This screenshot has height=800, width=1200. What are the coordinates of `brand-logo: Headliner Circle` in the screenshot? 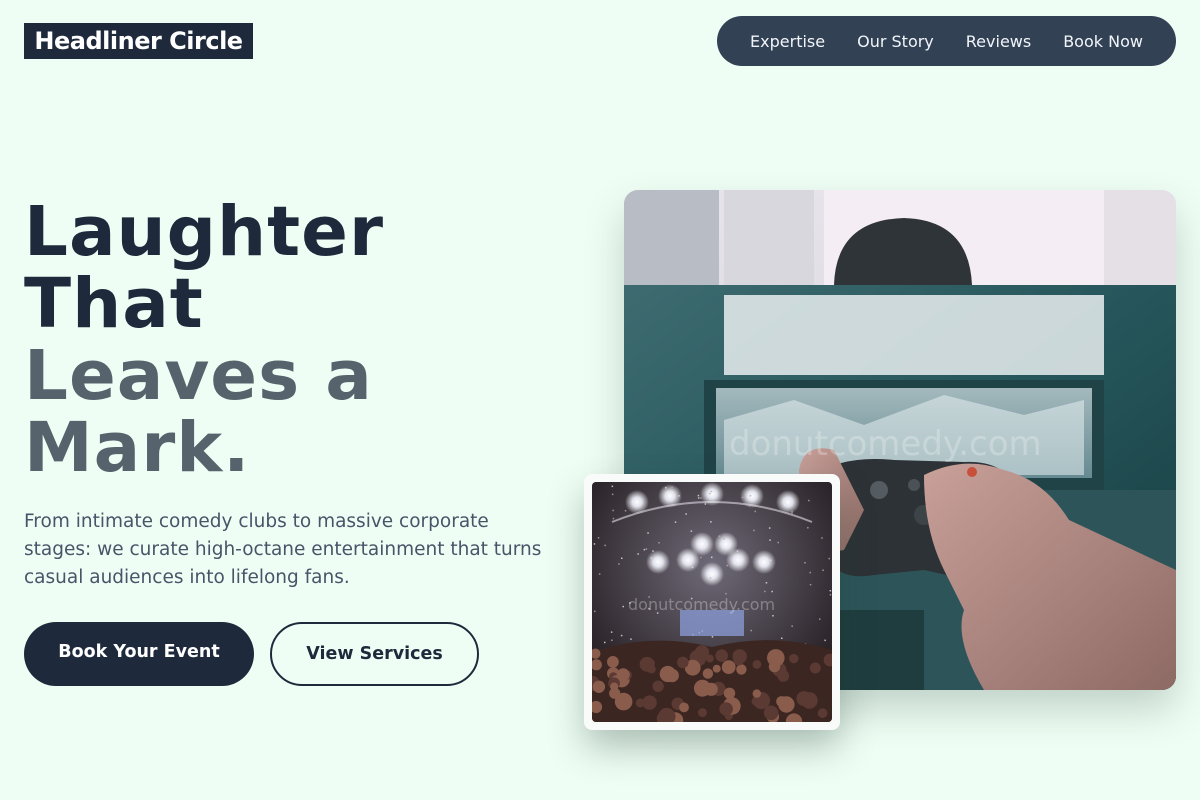 It's located at (138, 41).